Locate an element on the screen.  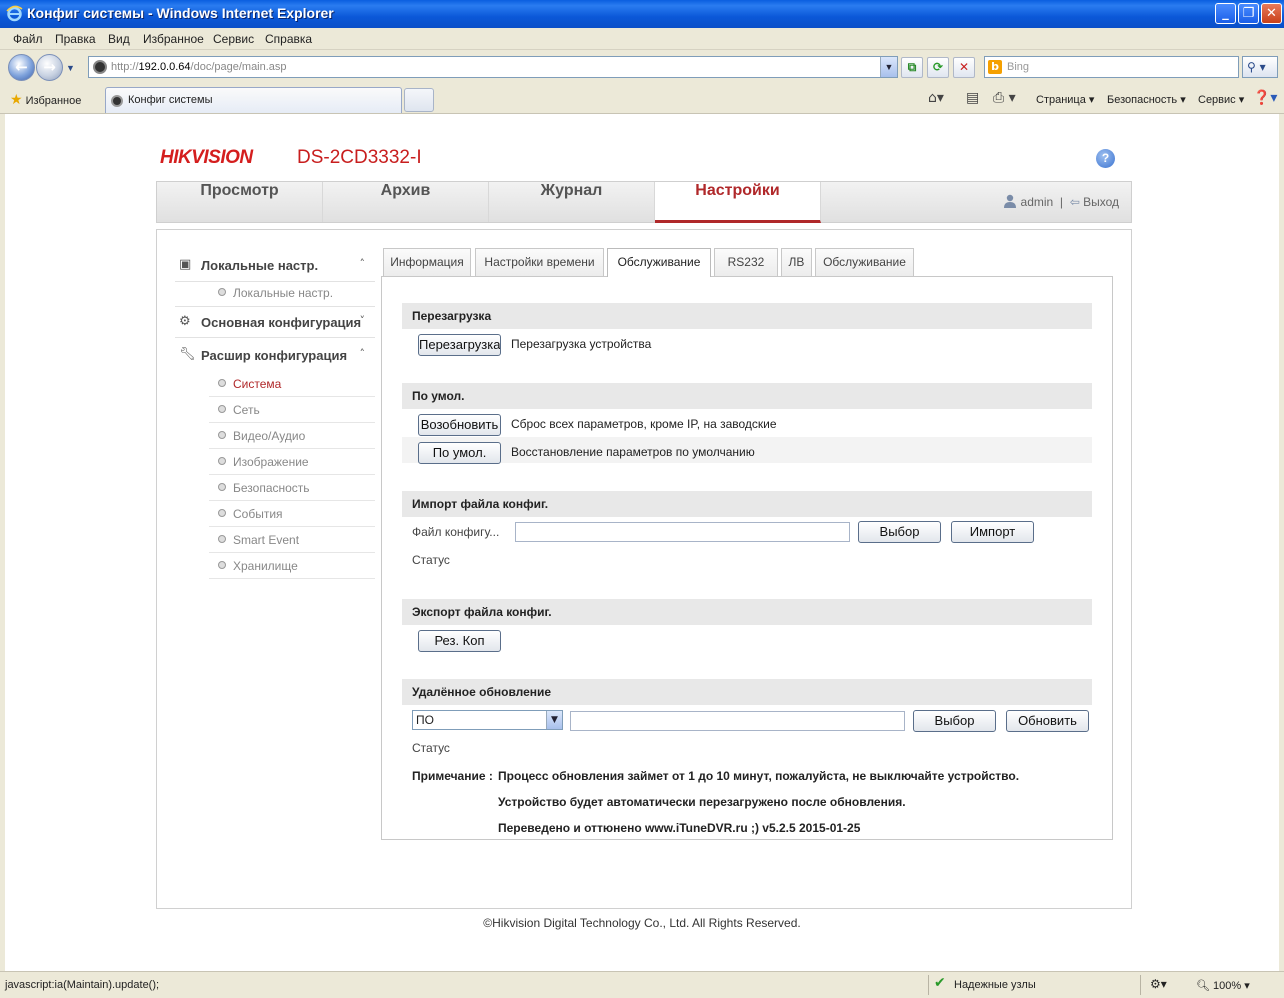
sidebar-item-storage: Хранилище is located at coordinates (292, 566).